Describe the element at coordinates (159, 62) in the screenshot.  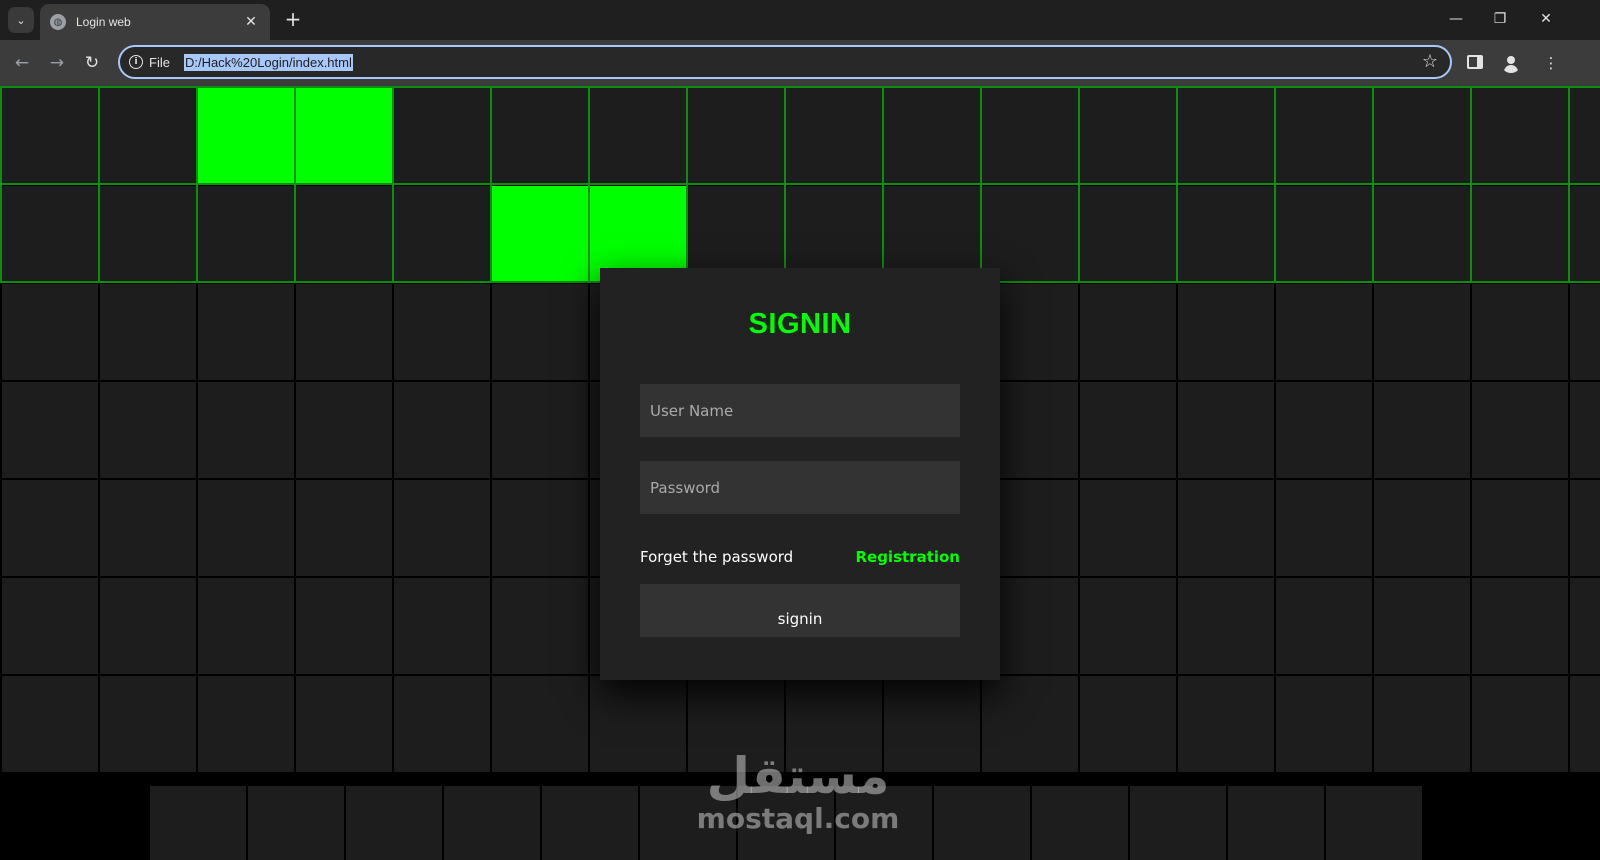
I see `scheme-label: File` at that location.